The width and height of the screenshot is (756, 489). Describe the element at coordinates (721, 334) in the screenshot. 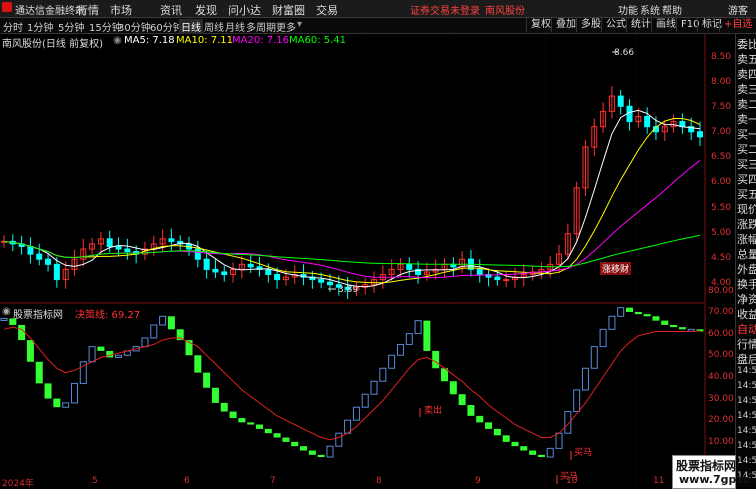

I see `ind-y-tick: 60.00` at that location.